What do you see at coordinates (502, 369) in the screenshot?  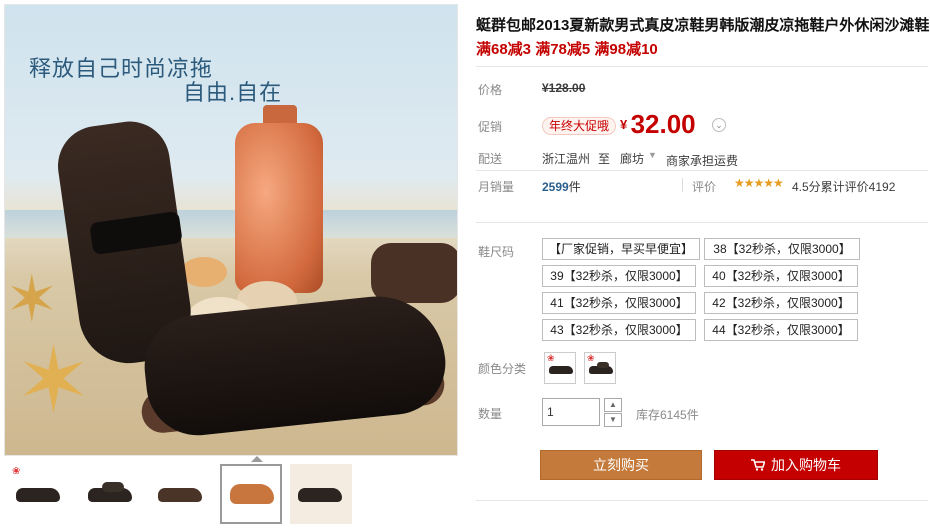 I see `color-label: 颜色分类` at bounding box center [502, 369].